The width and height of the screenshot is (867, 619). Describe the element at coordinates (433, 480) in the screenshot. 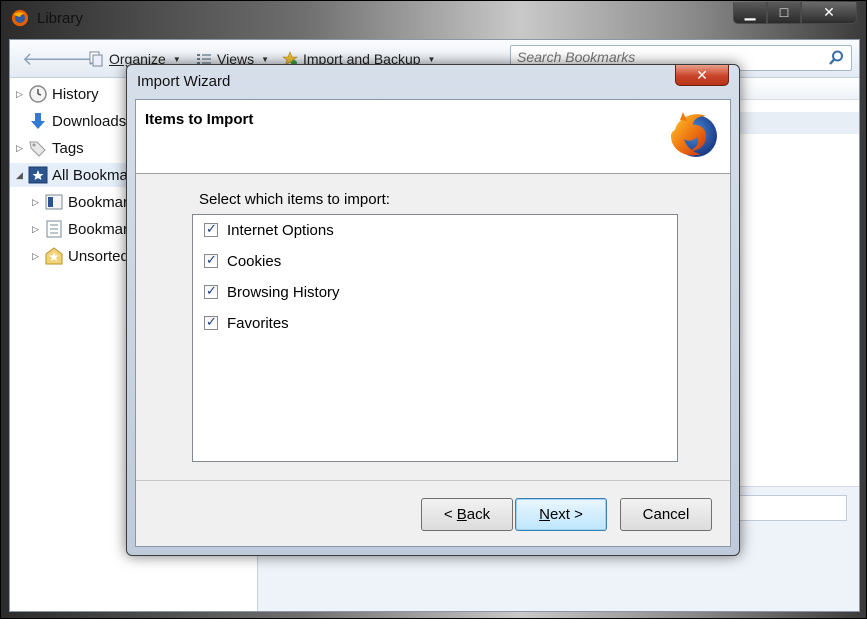

I see `divider` at that location.